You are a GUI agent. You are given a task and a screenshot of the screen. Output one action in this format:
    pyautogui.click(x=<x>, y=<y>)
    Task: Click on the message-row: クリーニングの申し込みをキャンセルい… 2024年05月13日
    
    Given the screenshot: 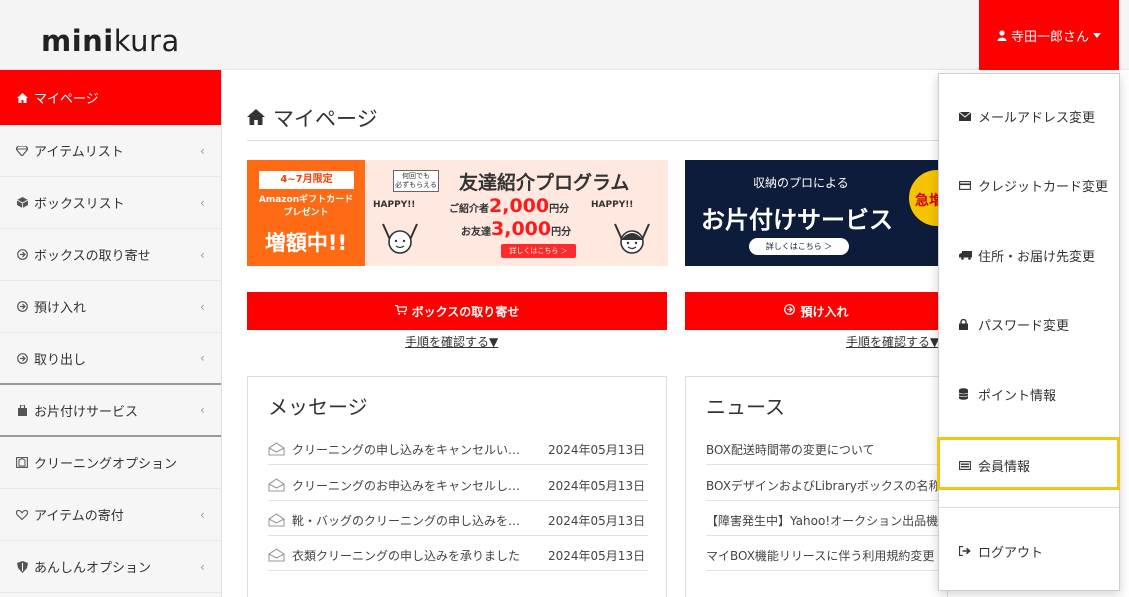 What is the action you would take?
    pyautogui.click(x=458, y=449)
    